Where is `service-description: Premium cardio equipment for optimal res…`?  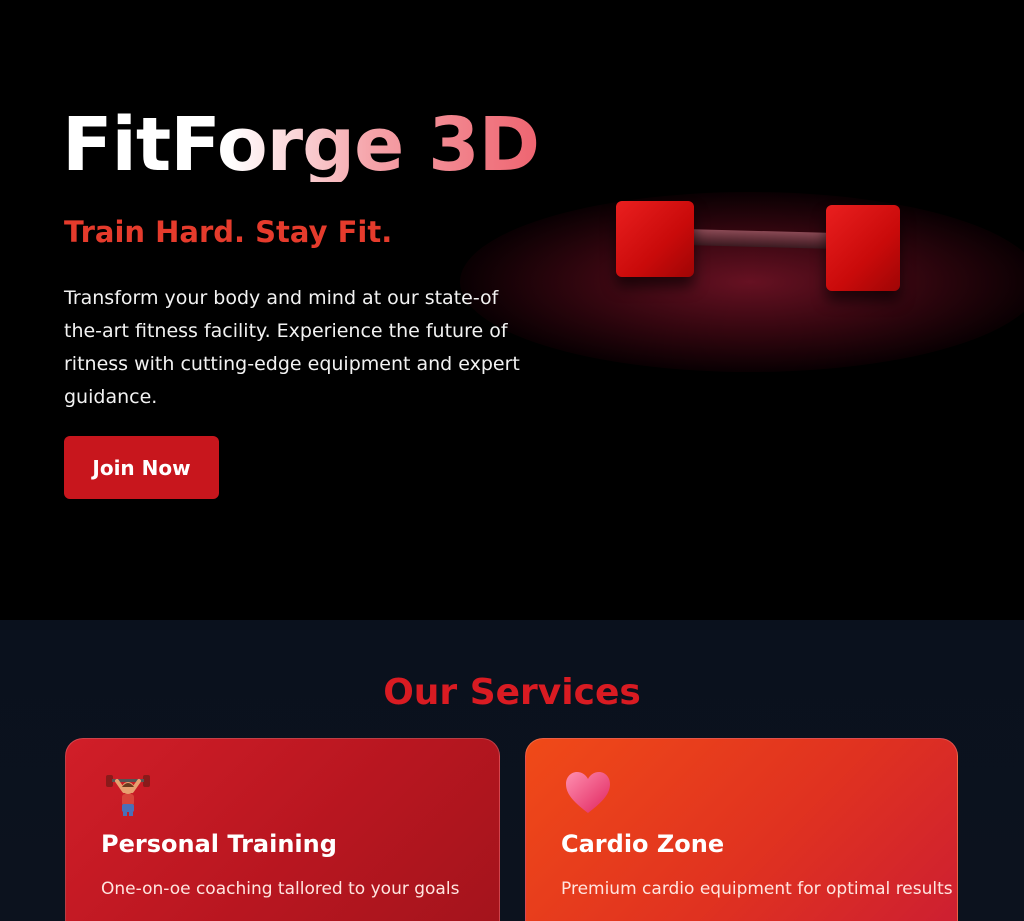 service-description: Premium cardio equipment for optimal res… is located at coordinates (757, 889).